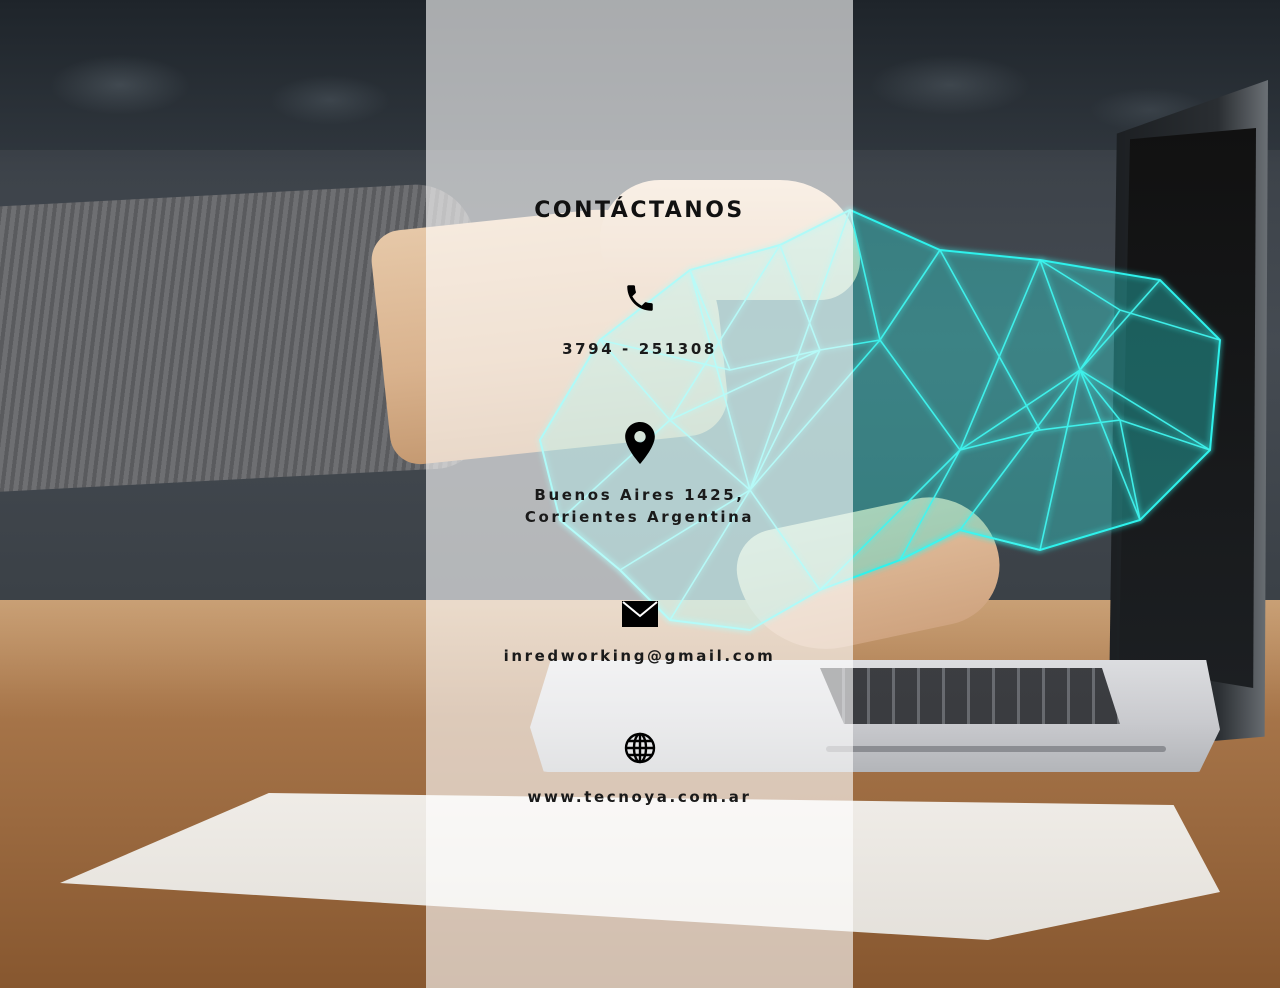 This screenshot has height=988, width=1280. Describe the element at coordinates (996, 749) in the screenshot. I see `laptop-hinge` at that location.